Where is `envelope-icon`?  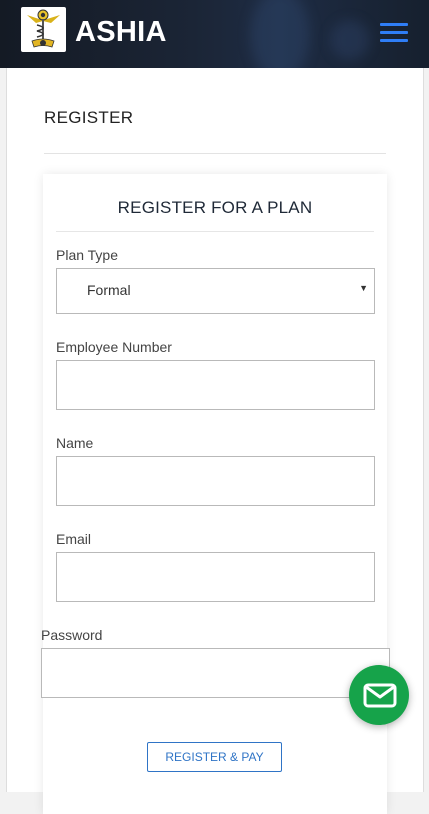
envelope-icon is located at coordinates (380, 695).